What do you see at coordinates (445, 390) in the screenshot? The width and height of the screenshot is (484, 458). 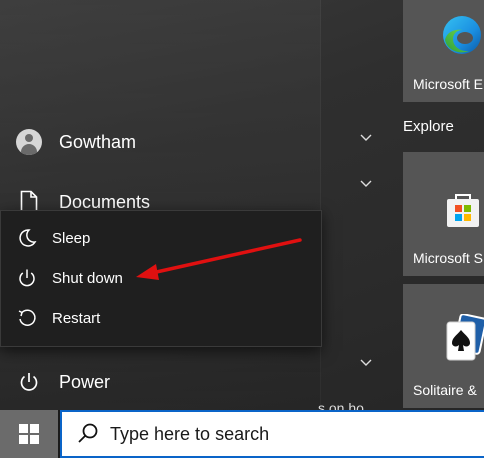 I see `tile-label: Solitaire &` at bounding box center [445, 390].